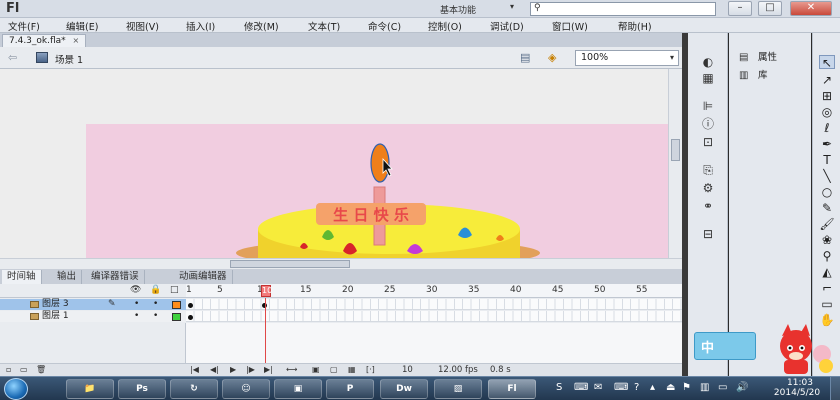  What do you see at coordinates (512, 6) in the screenshot?
I see `chevron-down-icon: ▾` at bounding box center [512, 6].